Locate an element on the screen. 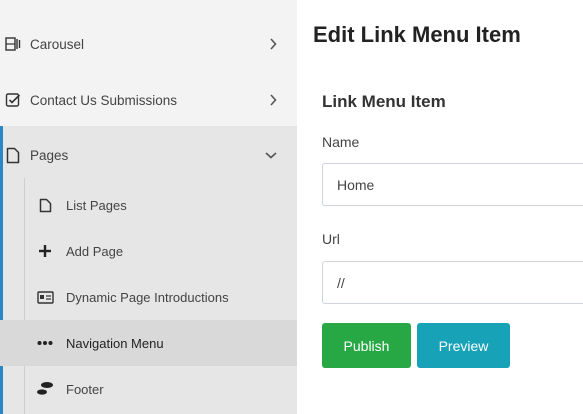 This screenshot has width=583, height=414. publish-button: Publish is located at coordinates (366, 345).